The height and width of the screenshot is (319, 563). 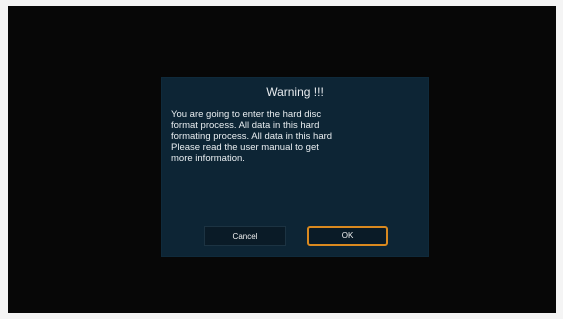 I want to click on message-line: more information., so click(x=208, y=158).